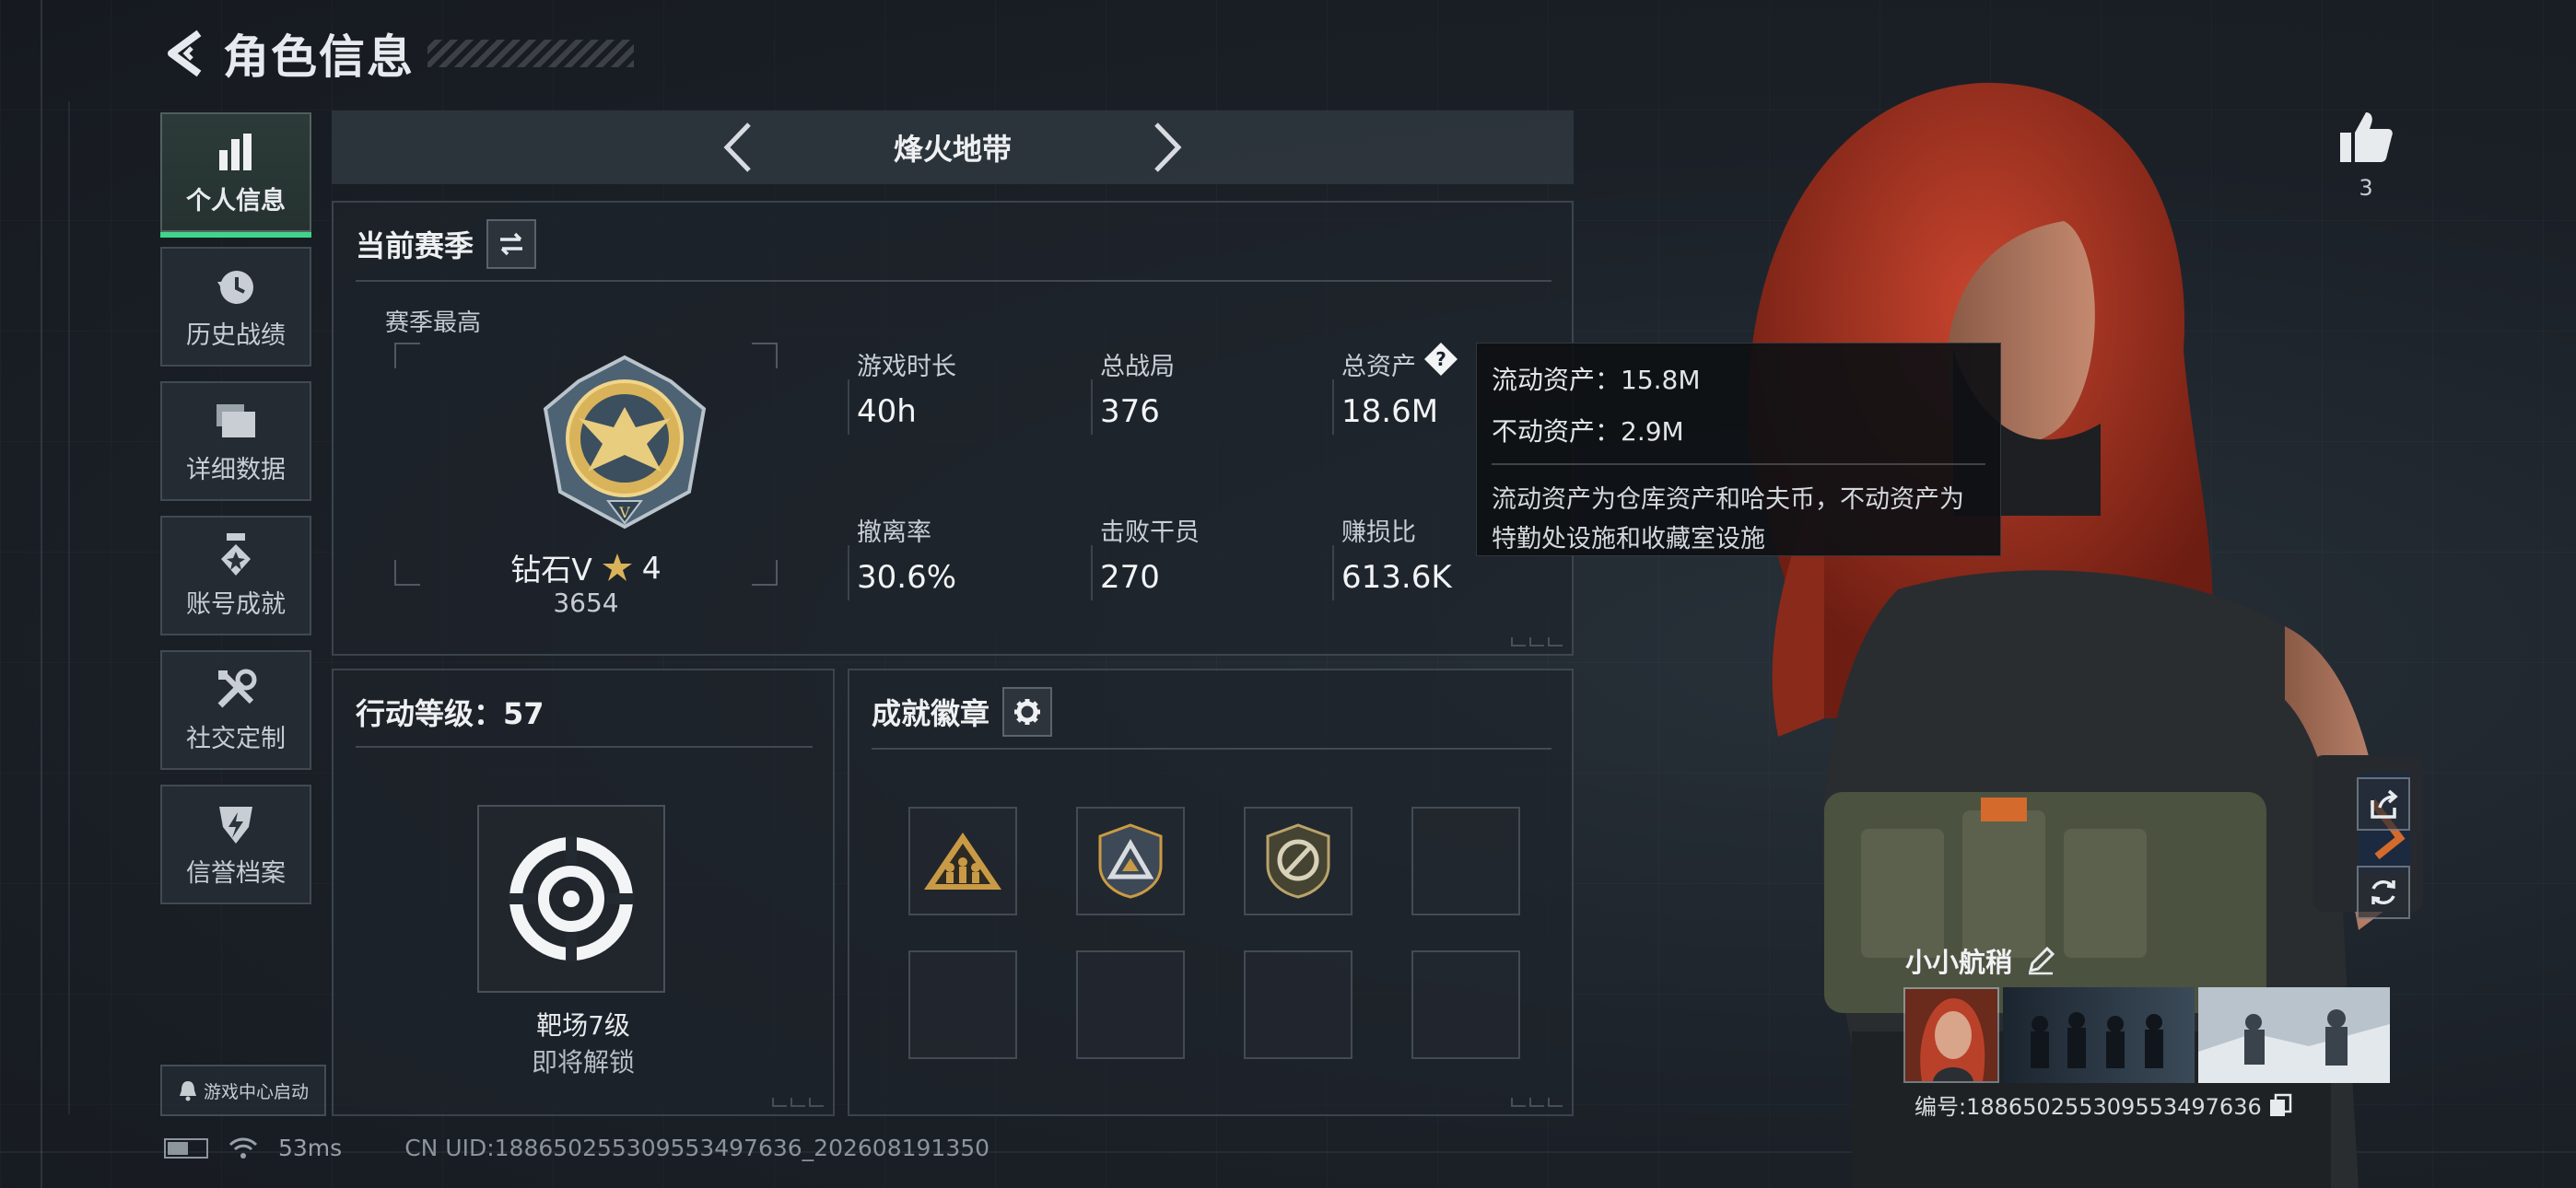  I want to click on season-panel-title: 当前赛季, so click(415, 246).